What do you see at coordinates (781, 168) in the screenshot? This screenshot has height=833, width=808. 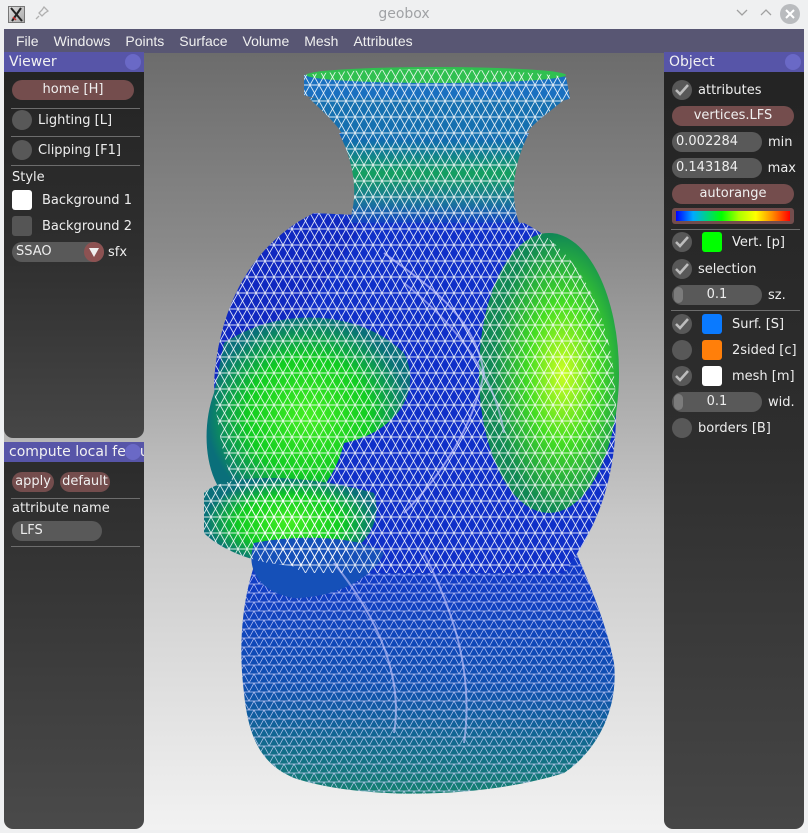 I see `max-label: max` at bounding box center [781, 168].